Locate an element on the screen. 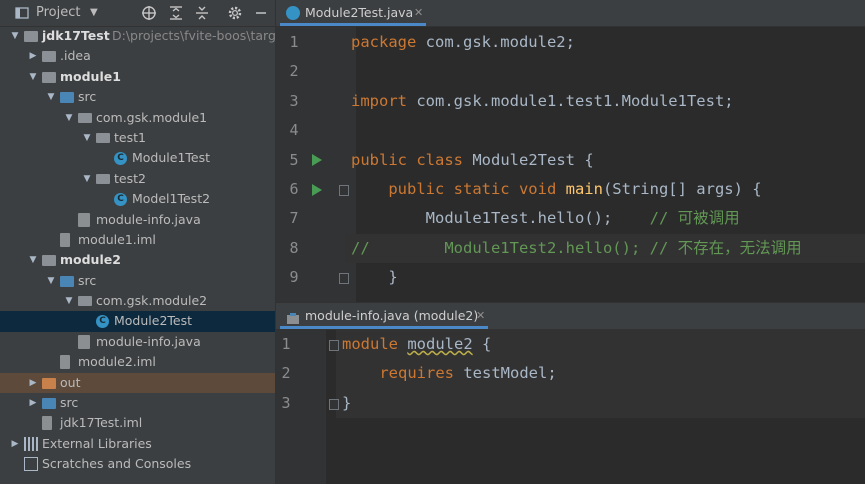 This screenshot has width=865, height=484. tree-row: ▶ External Libraries is located at coordinates (137, 444).